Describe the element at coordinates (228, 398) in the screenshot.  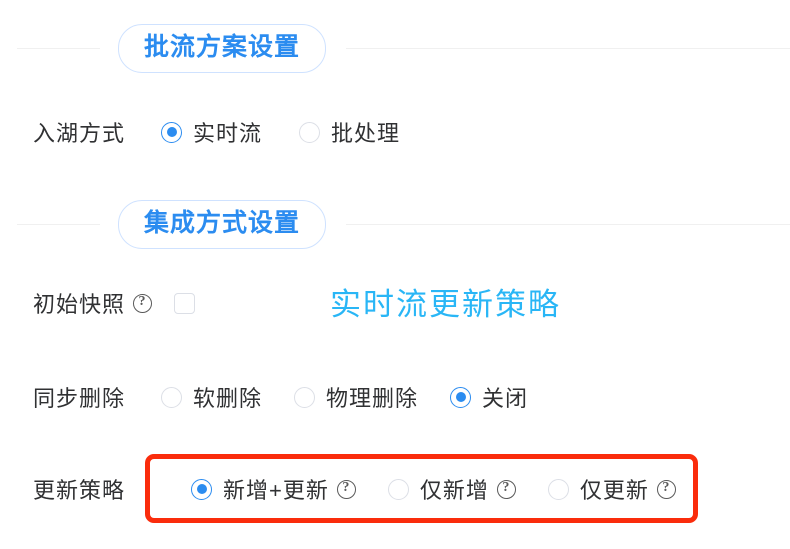
I see `radio-label-soft-delete: 软删除` at that location.